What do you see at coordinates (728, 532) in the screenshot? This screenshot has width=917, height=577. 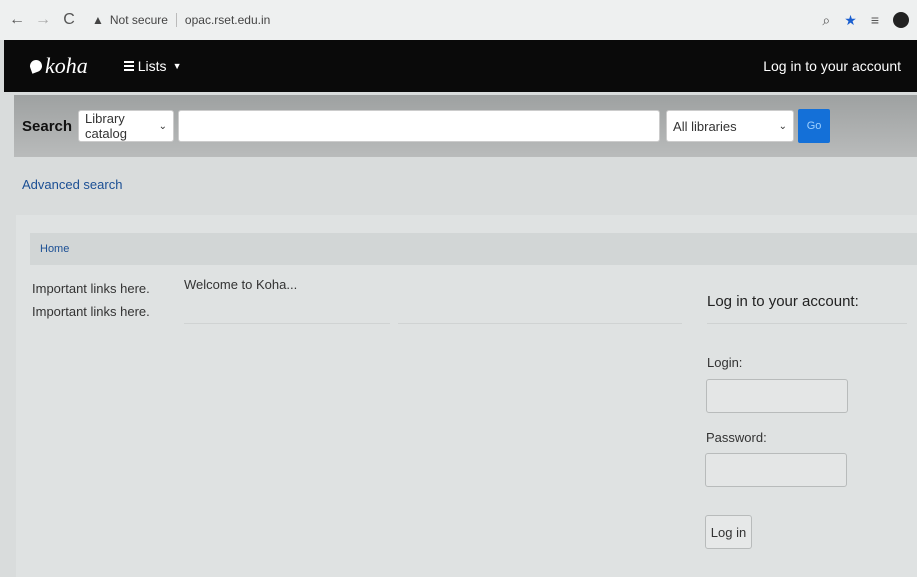 I see `login-button: Log in` at bounding box center [728, 532].